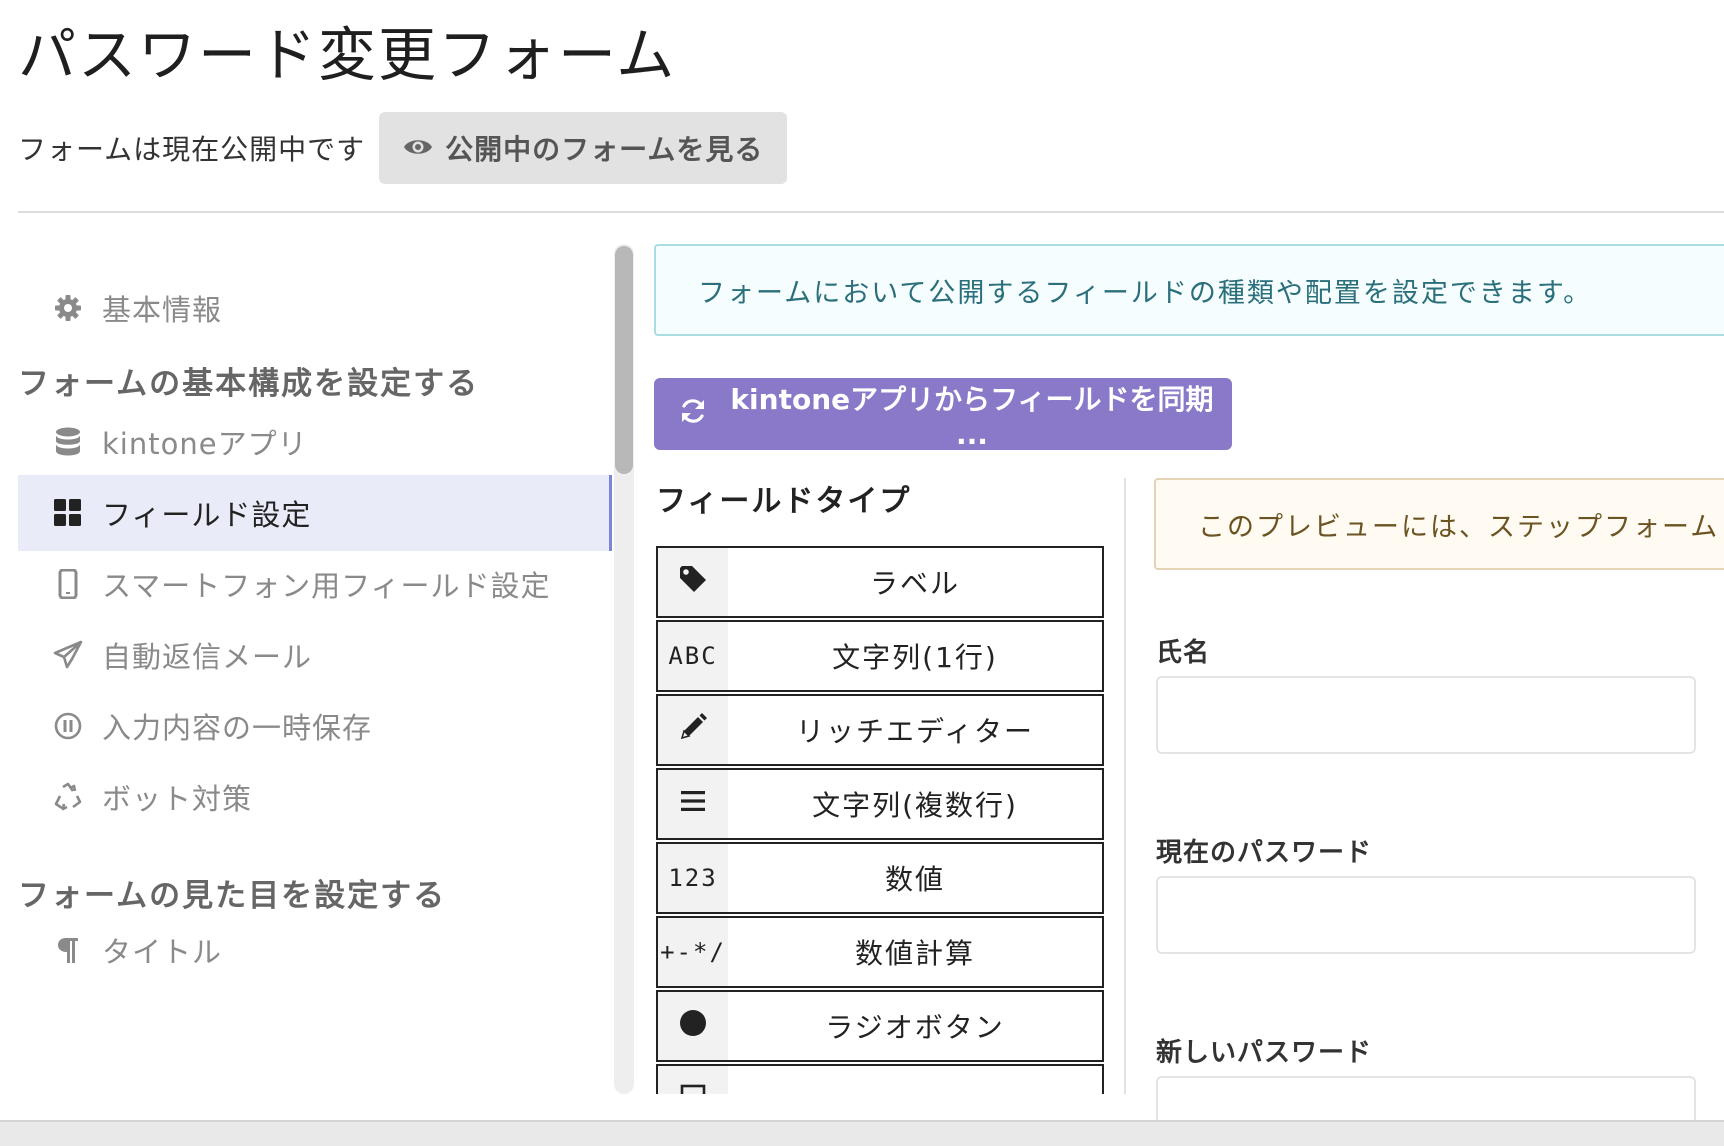  What do you see at coordinates (693, 656) in the screenshot?
I see `field-type-badge: ABC` at bounding box center [693, 656].